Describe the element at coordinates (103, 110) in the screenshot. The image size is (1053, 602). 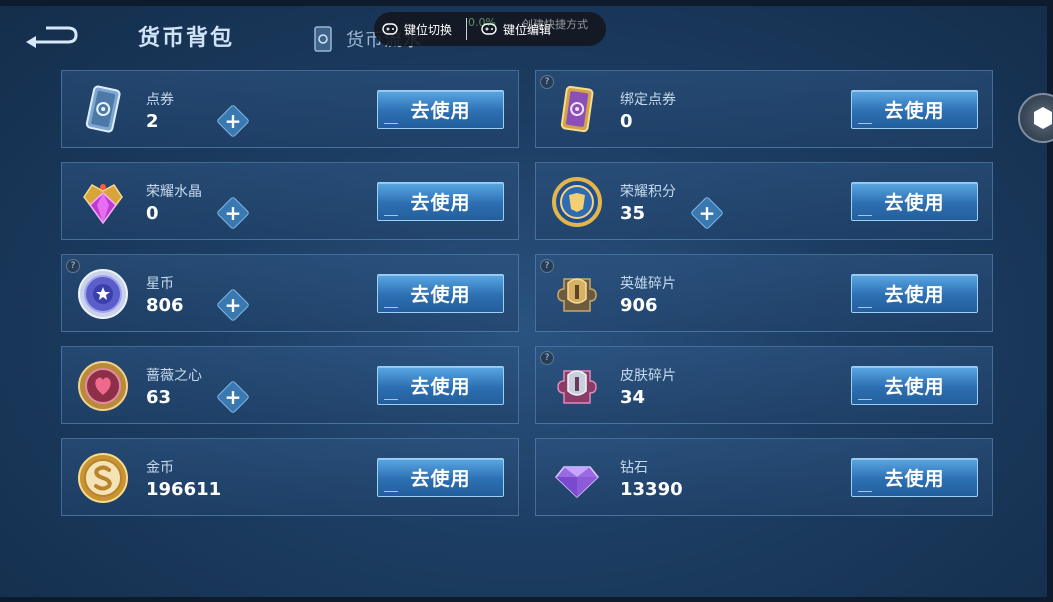
I see `voucher-icon` at that location.